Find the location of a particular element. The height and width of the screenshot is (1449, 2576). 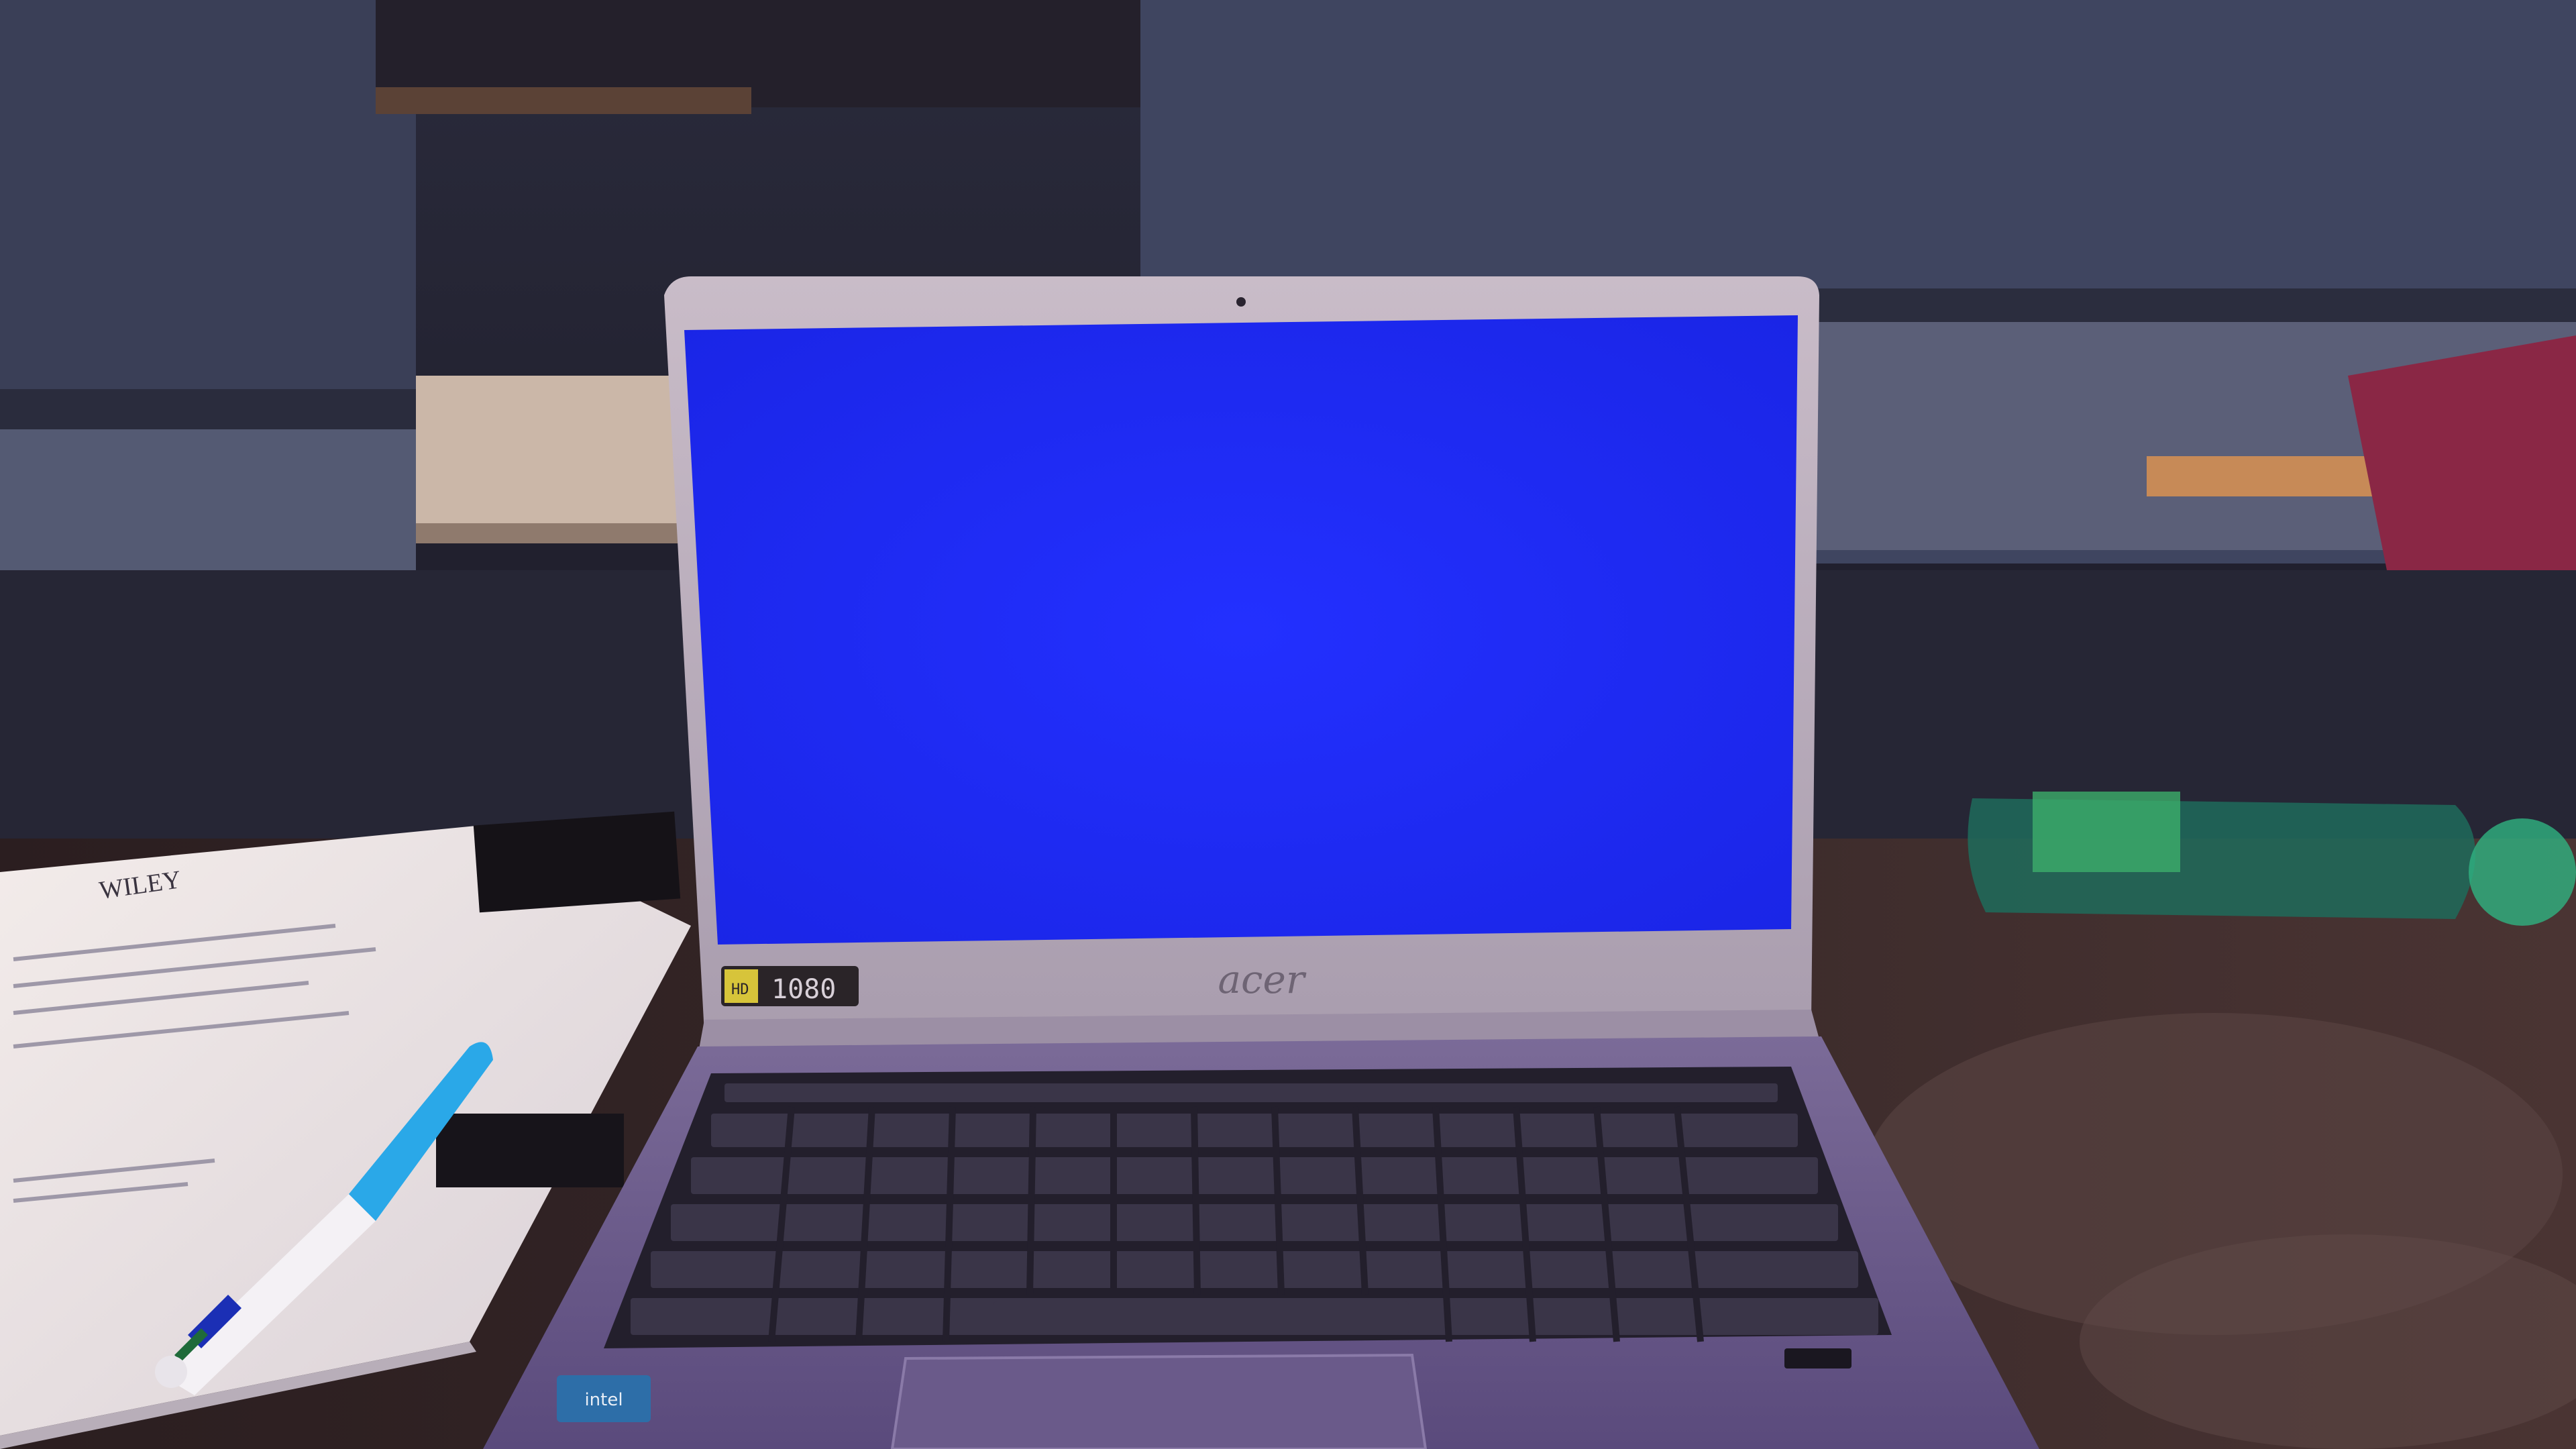

intel-sticker-text: intel is located at coordinates (603, 1400).